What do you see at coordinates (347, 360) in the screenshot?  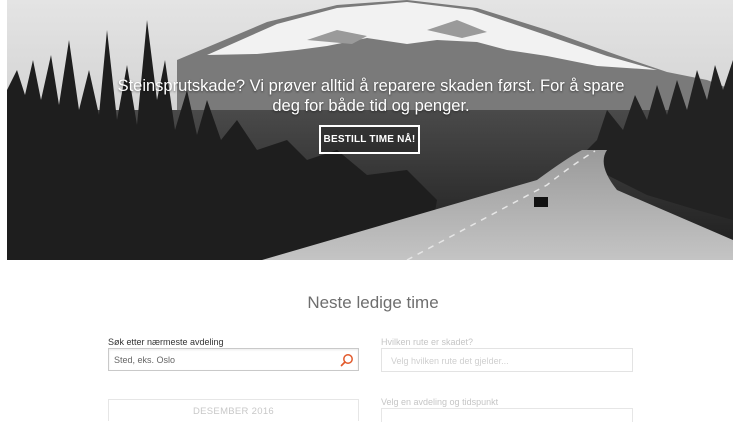 I see `search-icon` at bounding box center [347, 360].